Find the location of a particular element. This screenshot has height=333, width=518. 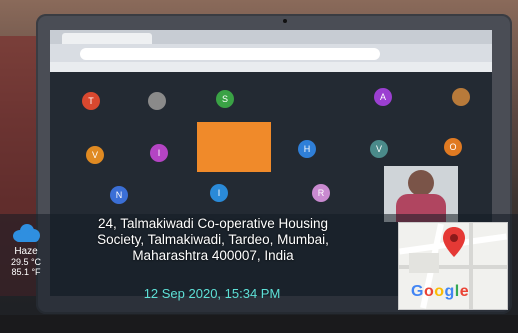

address-line-1: 24, Talmakiwadi Co-operative Housing is located at coordinates (213, 223).